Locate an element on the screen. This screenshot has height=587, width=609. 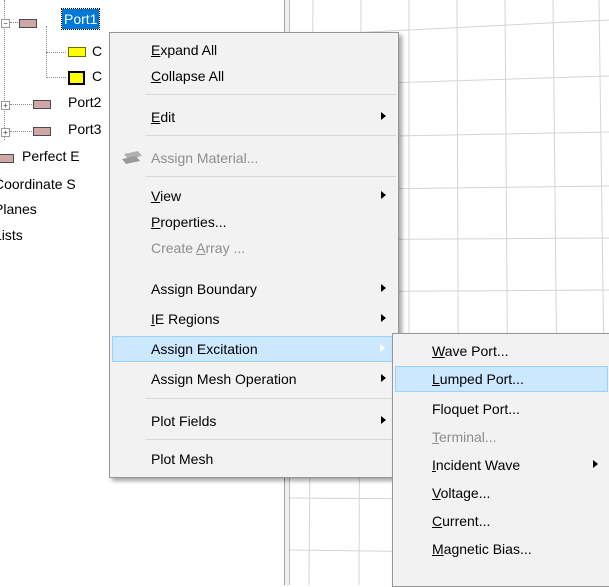
menu-item-expand-all: Expand All is located at coordinates (254, 50).